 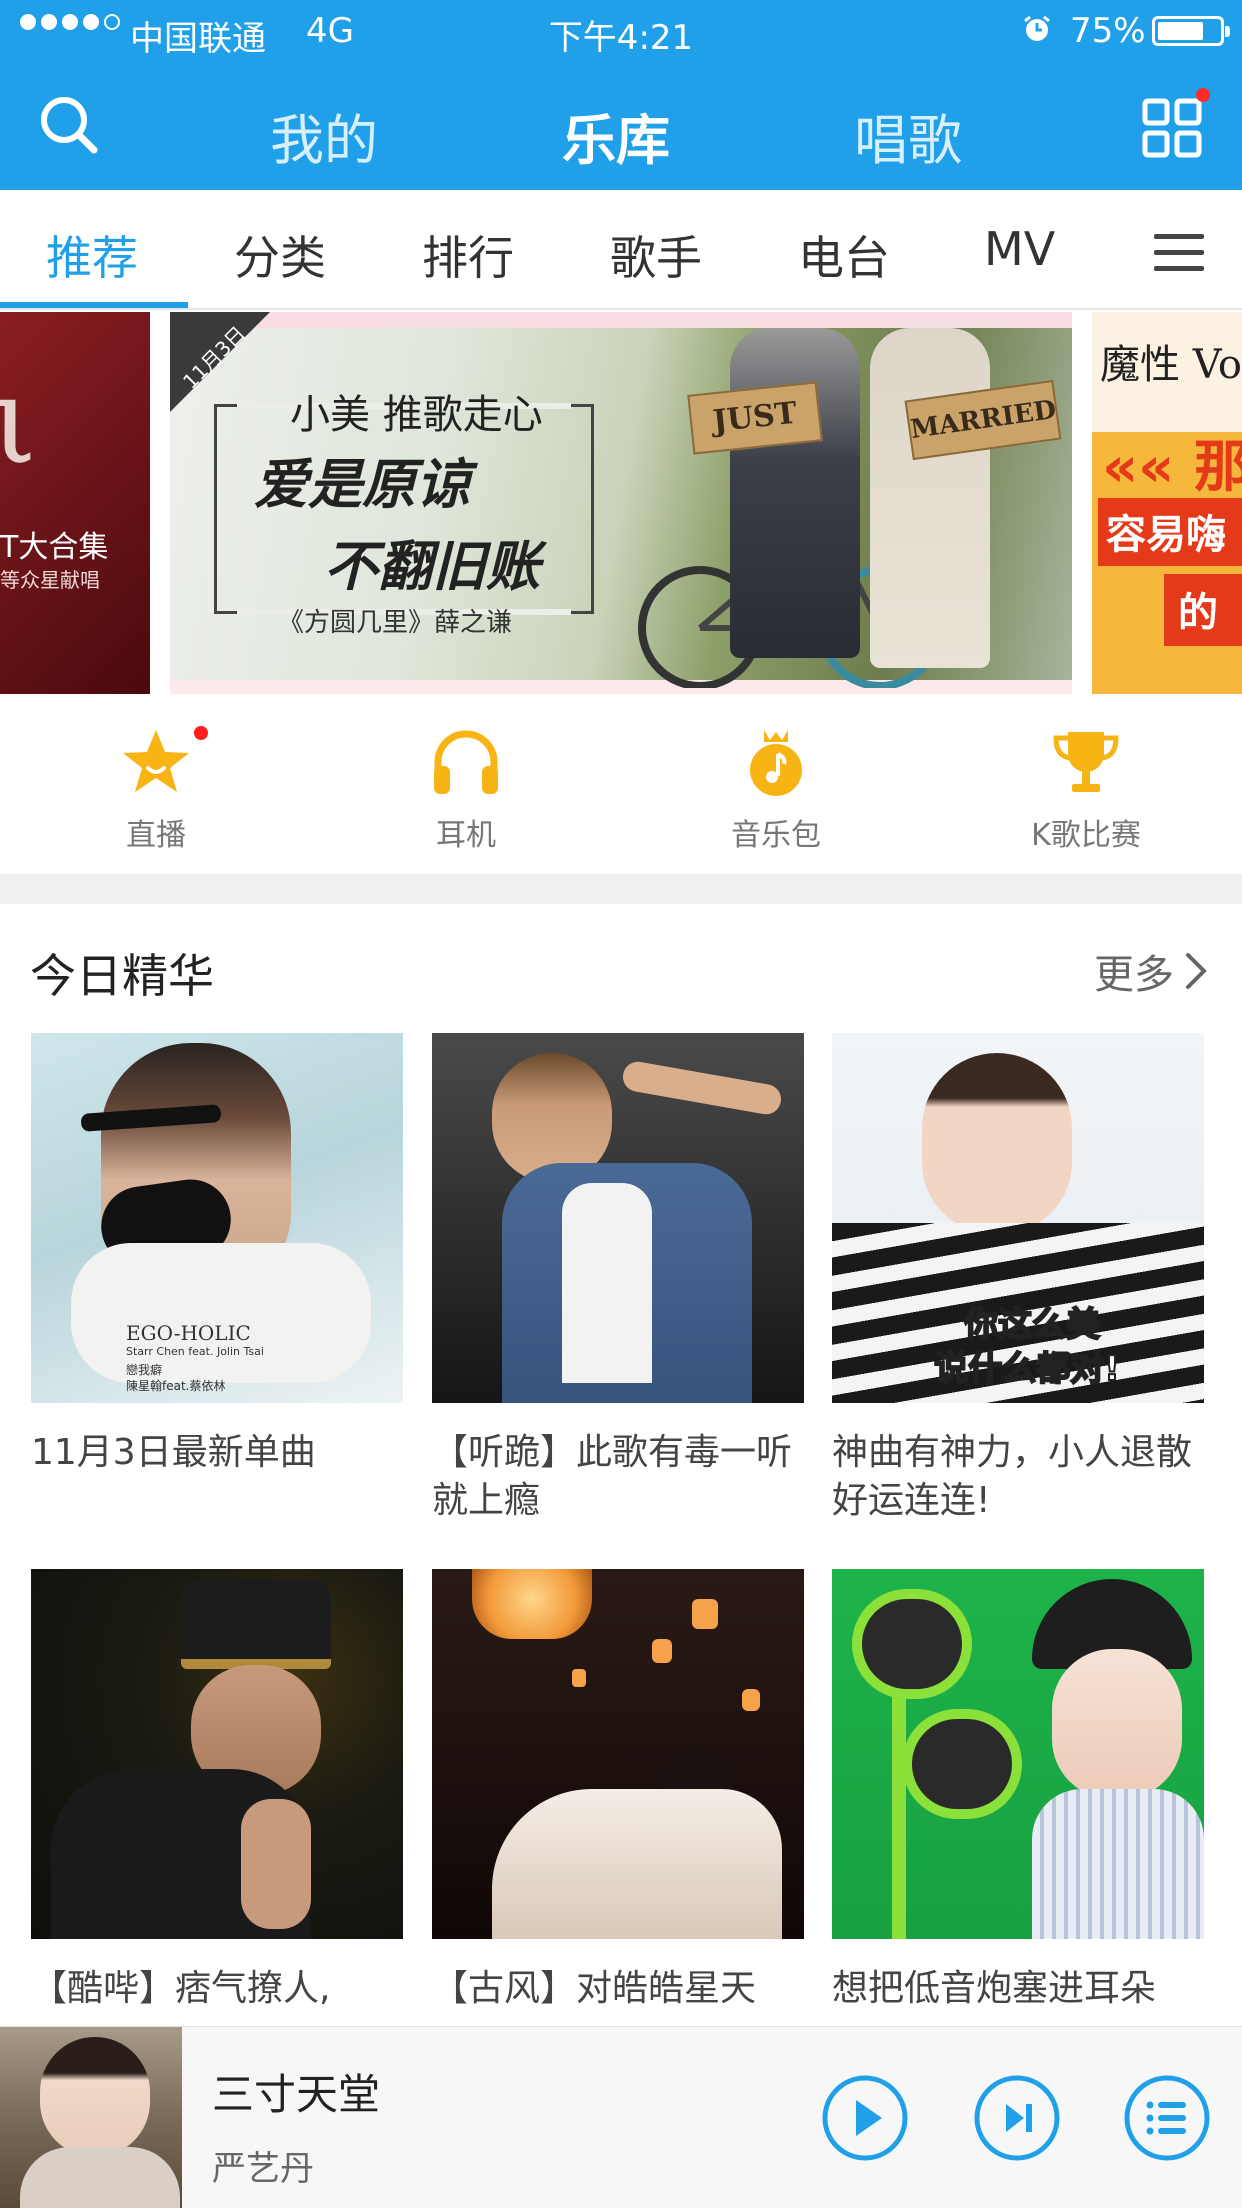 I want to click on banner-prev-glyph: ι, so click(x=19, y=421).